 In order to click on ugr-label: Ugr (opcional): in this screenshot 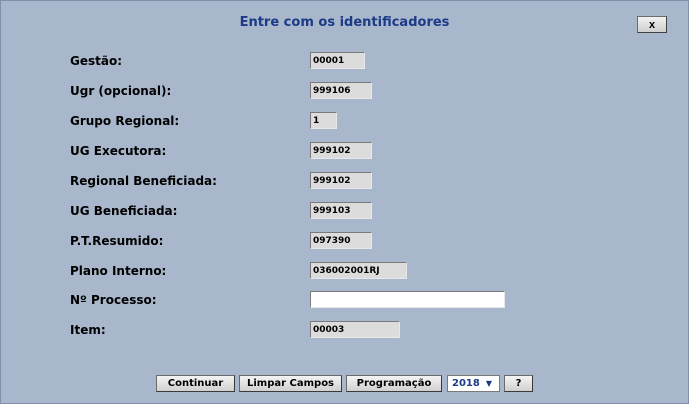, I will do `click(121, 91)`.